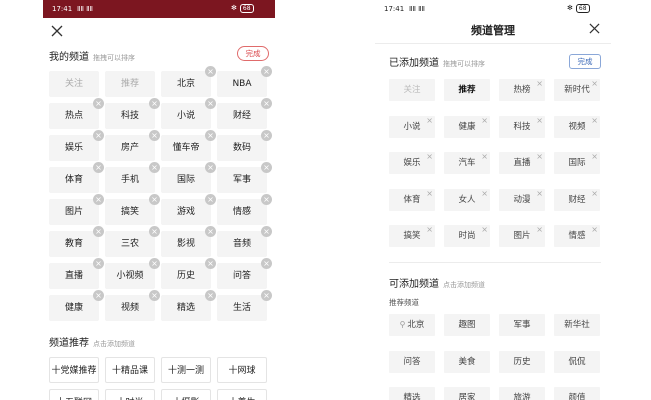 The height and width of the screenshot is (400, 651). I want to click on channel-tile: 军事 ×, so click(244, 177).